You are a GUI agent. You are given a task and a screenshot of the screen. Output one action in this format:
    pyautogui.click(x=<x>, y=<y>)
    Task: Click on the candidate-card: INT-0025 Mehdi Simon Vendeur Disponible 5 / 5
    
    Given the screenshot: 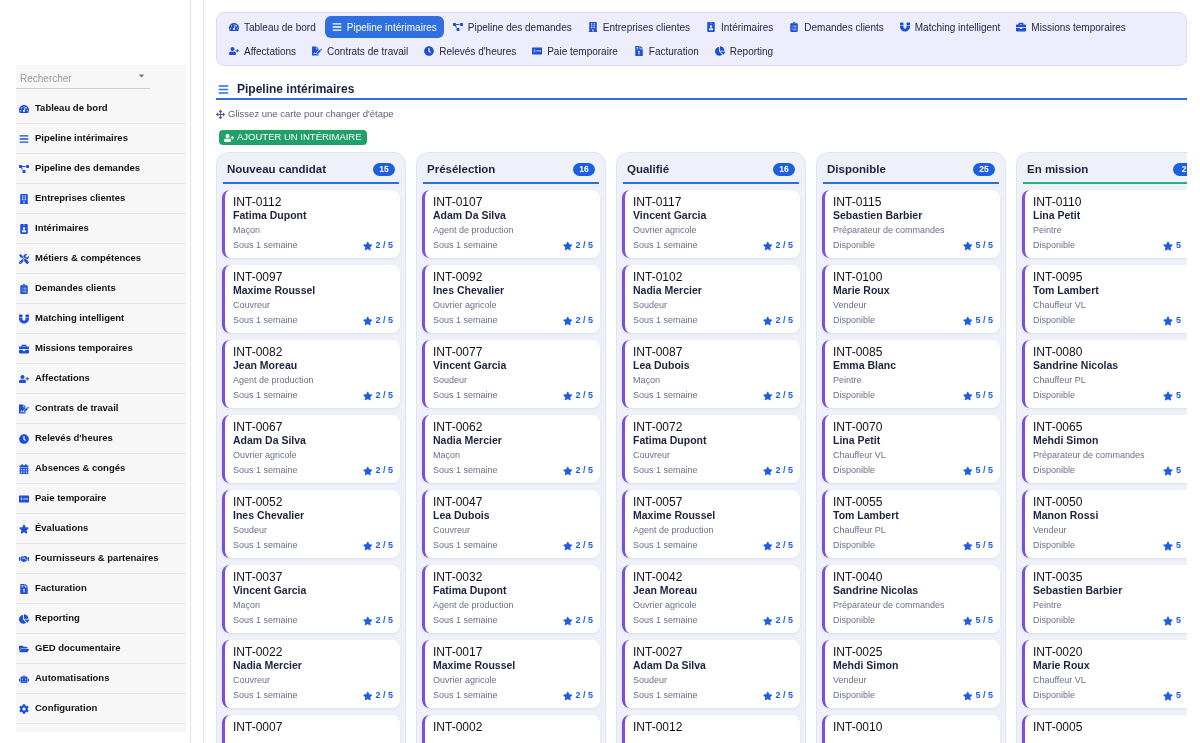 What is the action you would take?
    pyautogui.click(x=911, y=674)
    